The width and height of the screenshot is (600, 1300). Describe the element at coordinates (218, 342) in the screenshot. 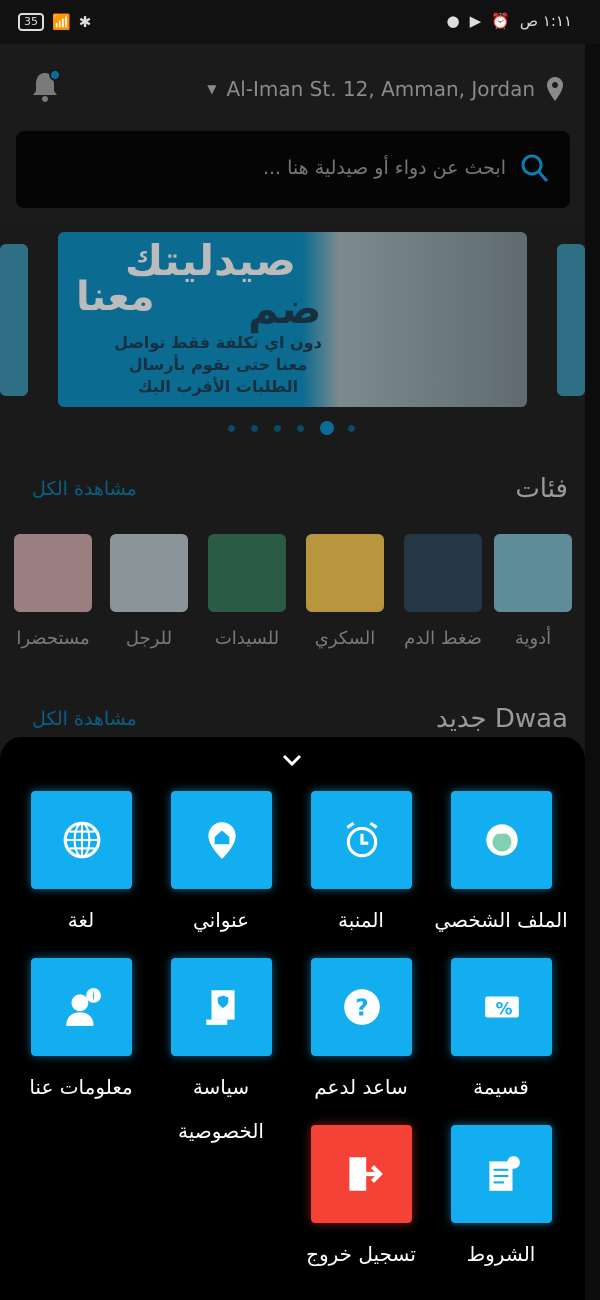

I see `banner-line: دون اي تكلفة فقط تواصل` at that location.